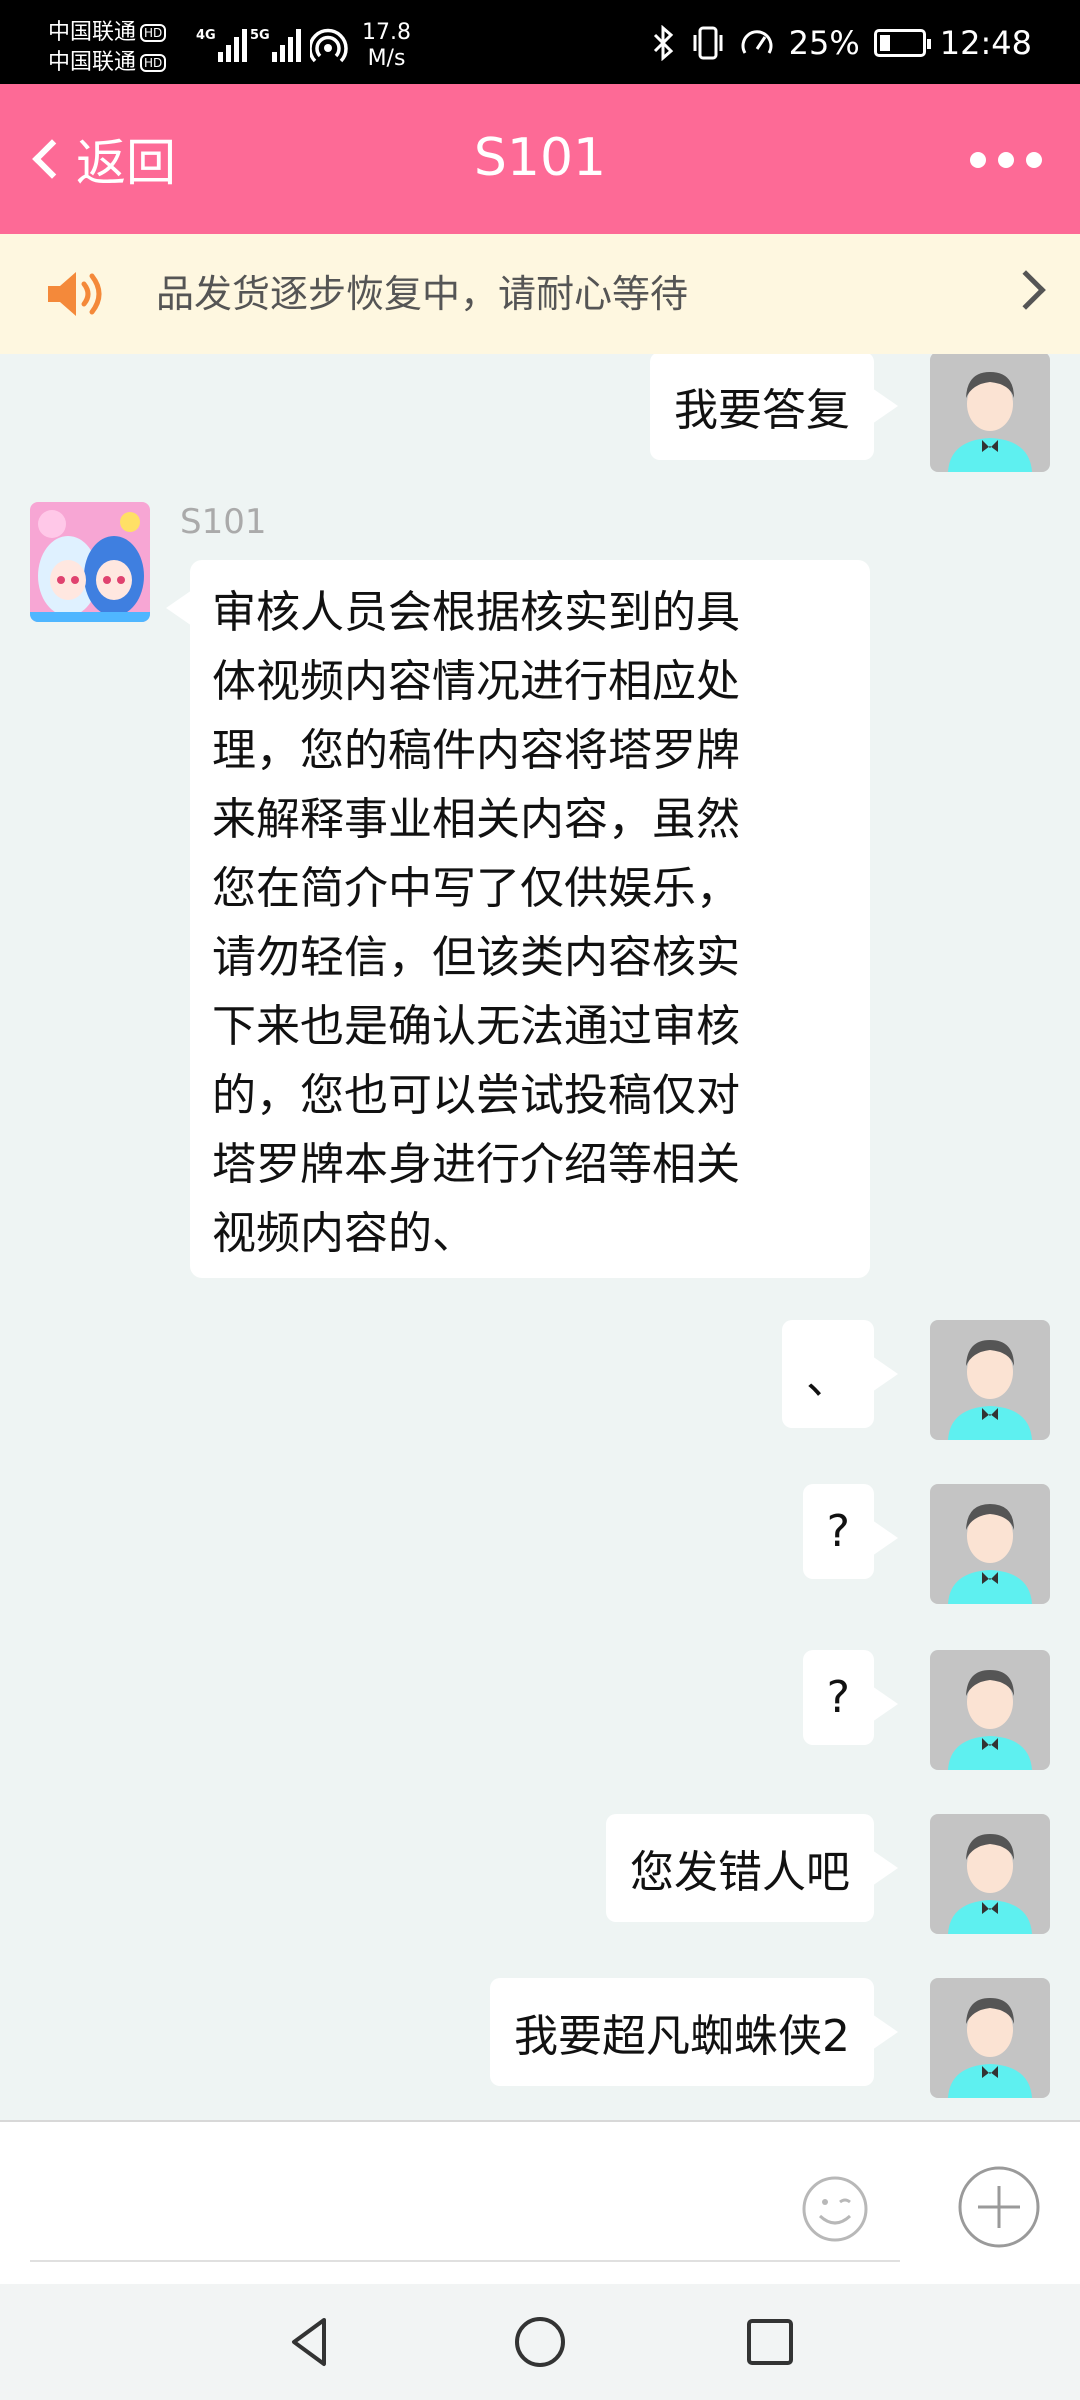 The height and width of the screenshot is (2400, 1080). I want to click on message-bubble: 、, so click(840, 1374).